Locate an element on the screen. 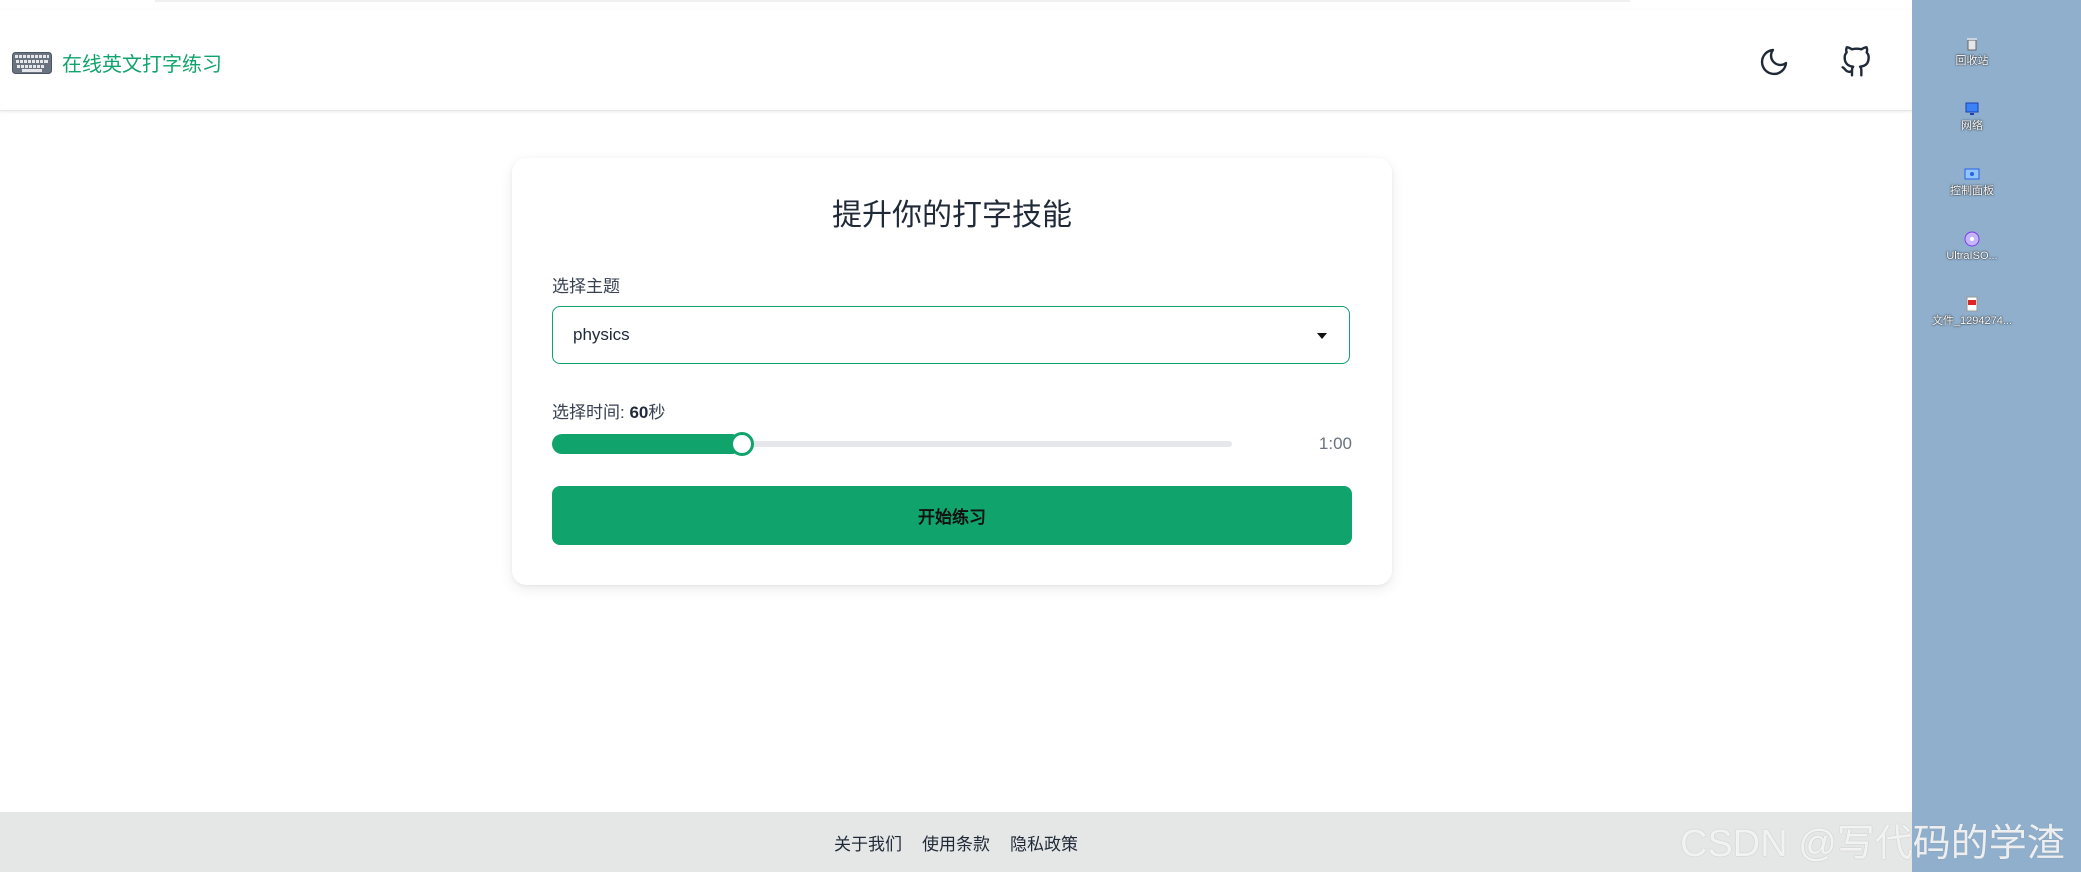  topic-select-value: physics is located at coordinates (601, 334).